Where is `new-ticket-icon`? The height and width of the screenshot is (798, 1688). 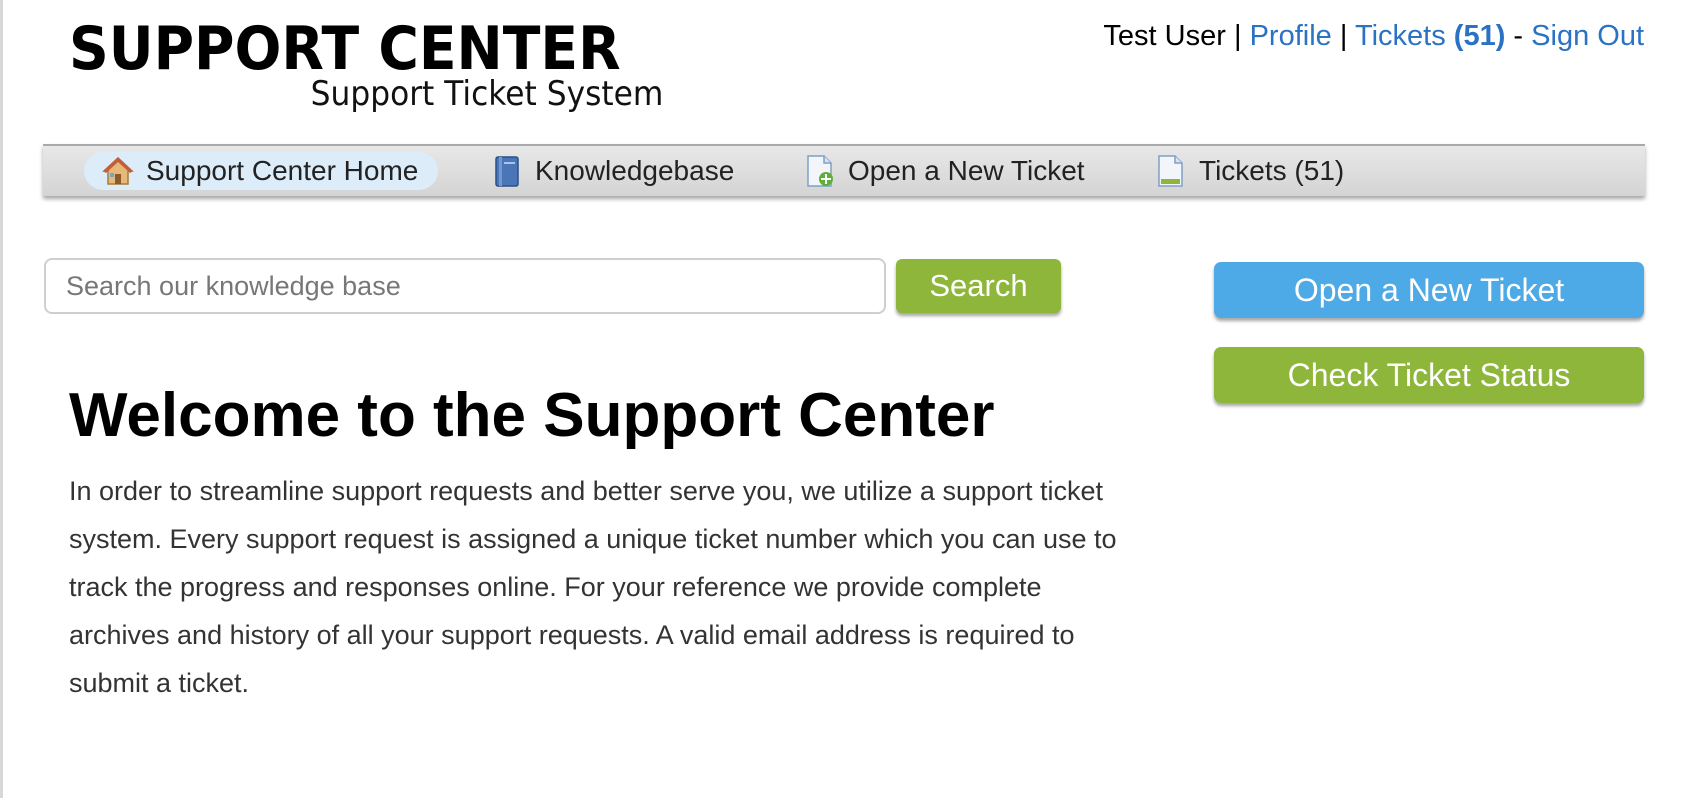
new-ticket-icon is located at coordinates (820, 171).